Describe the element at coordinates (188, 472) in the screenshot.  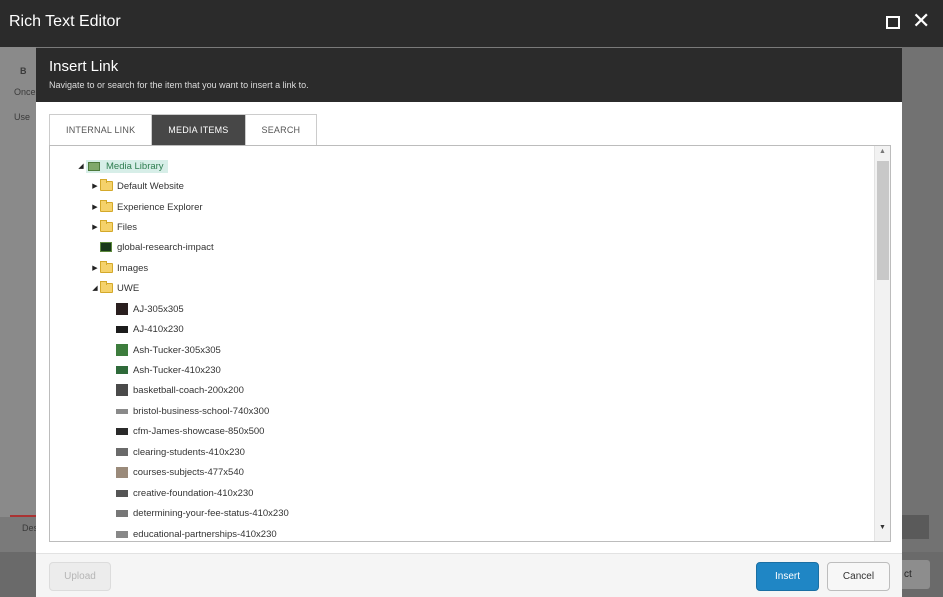
I see `tree-node-label: courses-subjects-477x540` at that location.